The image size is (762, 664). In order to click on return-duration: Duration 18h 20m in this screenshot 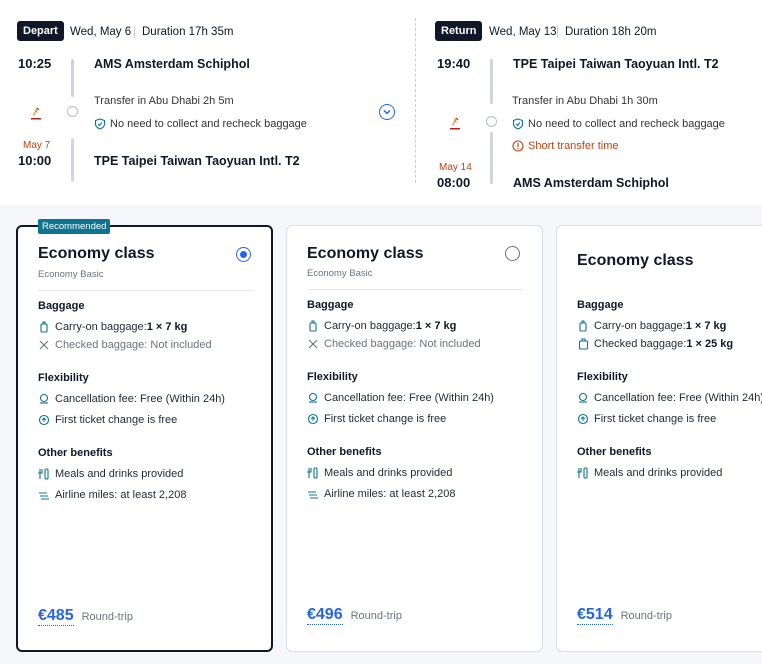, I will do `click(611, 32)`.